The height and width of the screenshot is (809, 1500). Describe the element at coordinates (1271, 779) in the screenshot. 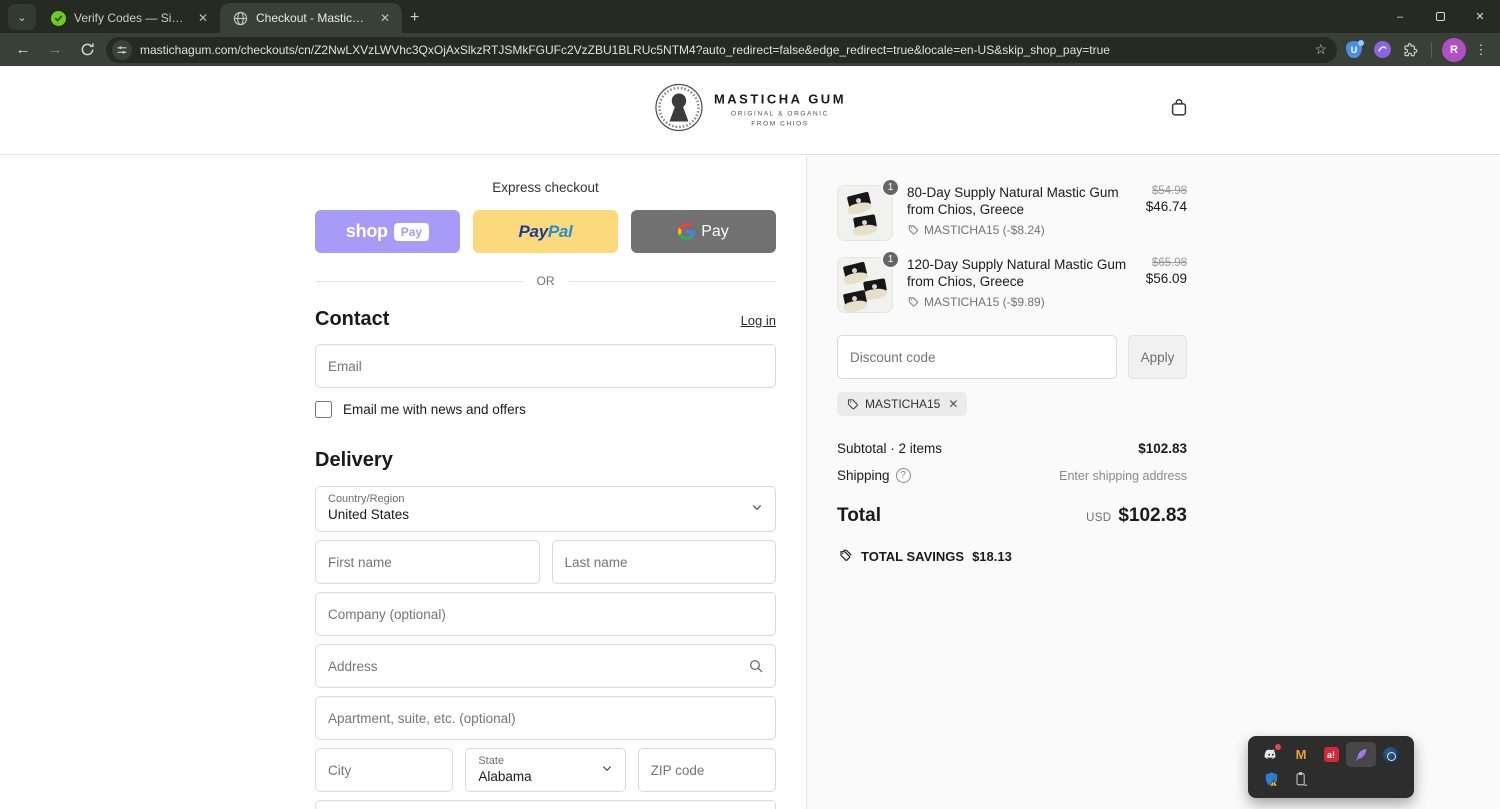

I see `security-warning-icon` at that location.